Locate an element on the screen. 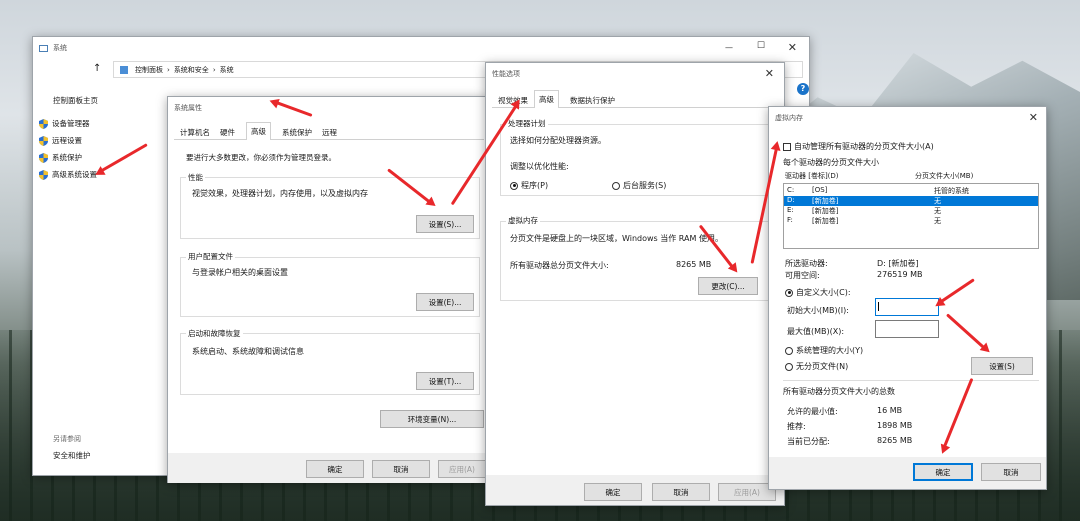 Image resolution: width=1080 pixels, height=521 pixels. drive-row-d: D: [新加卷] 无 is located at coordinates (911, 201).